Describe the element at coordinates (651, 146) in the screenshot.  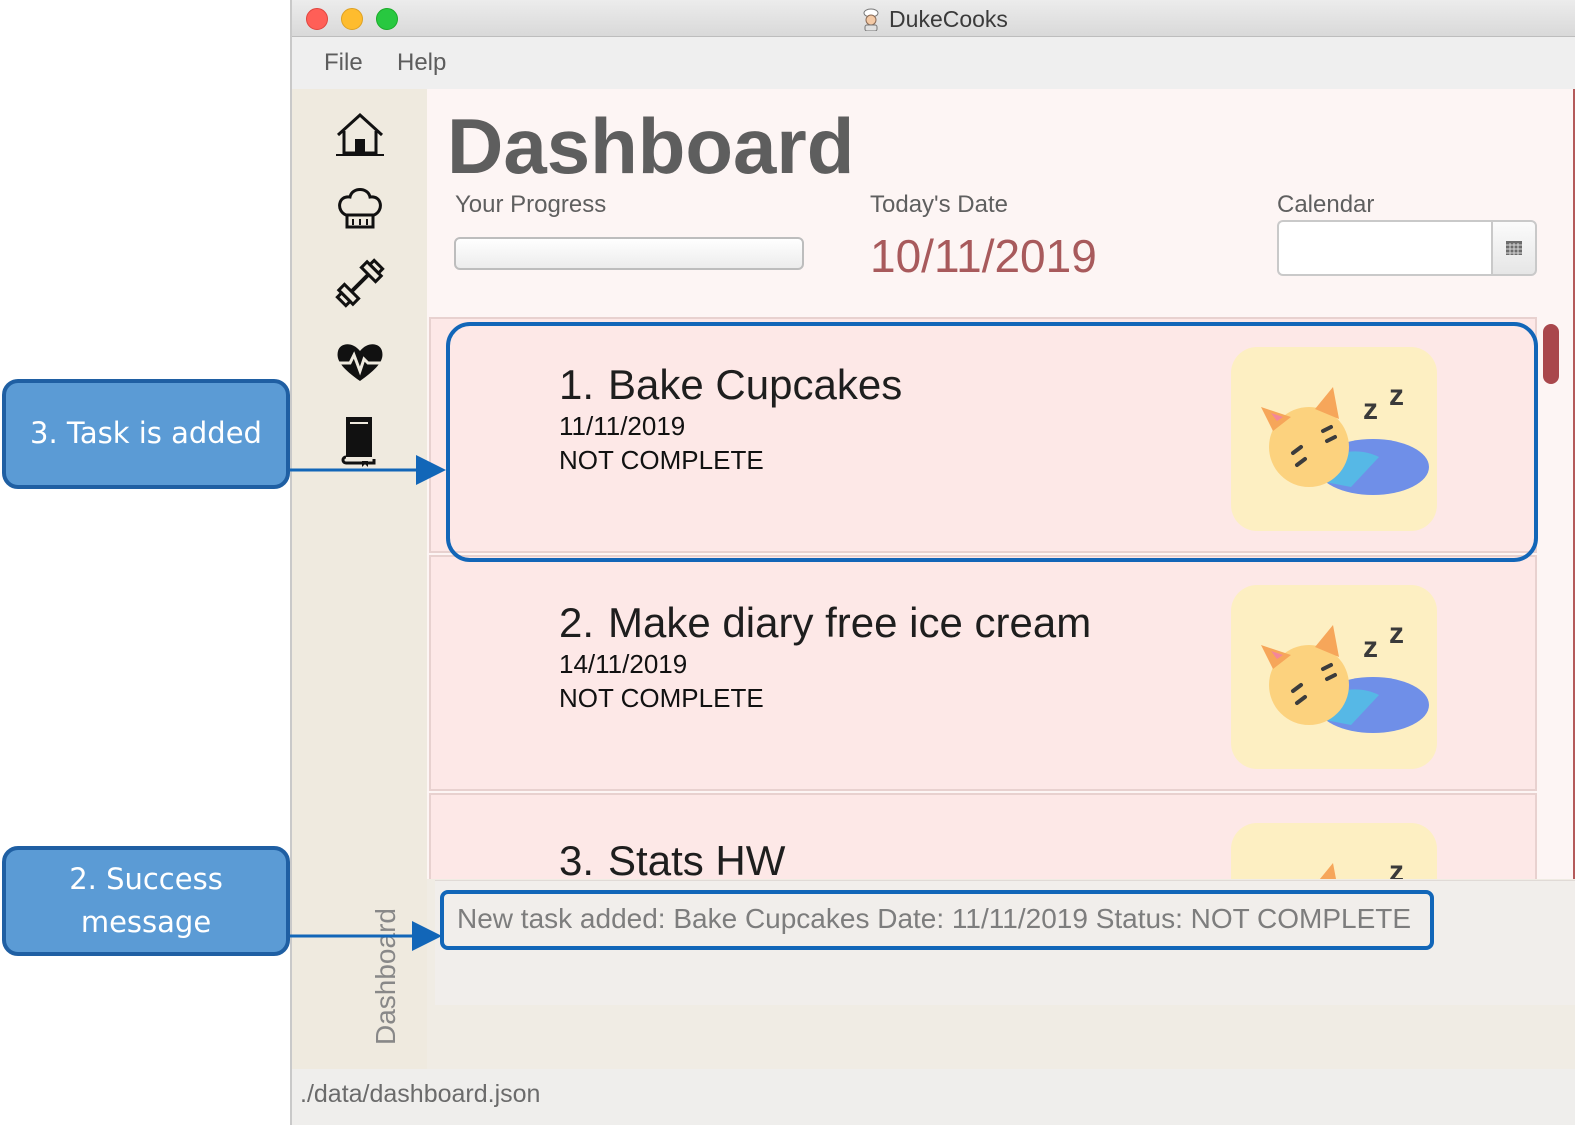
I see `page-title: Dashboard` at that location.